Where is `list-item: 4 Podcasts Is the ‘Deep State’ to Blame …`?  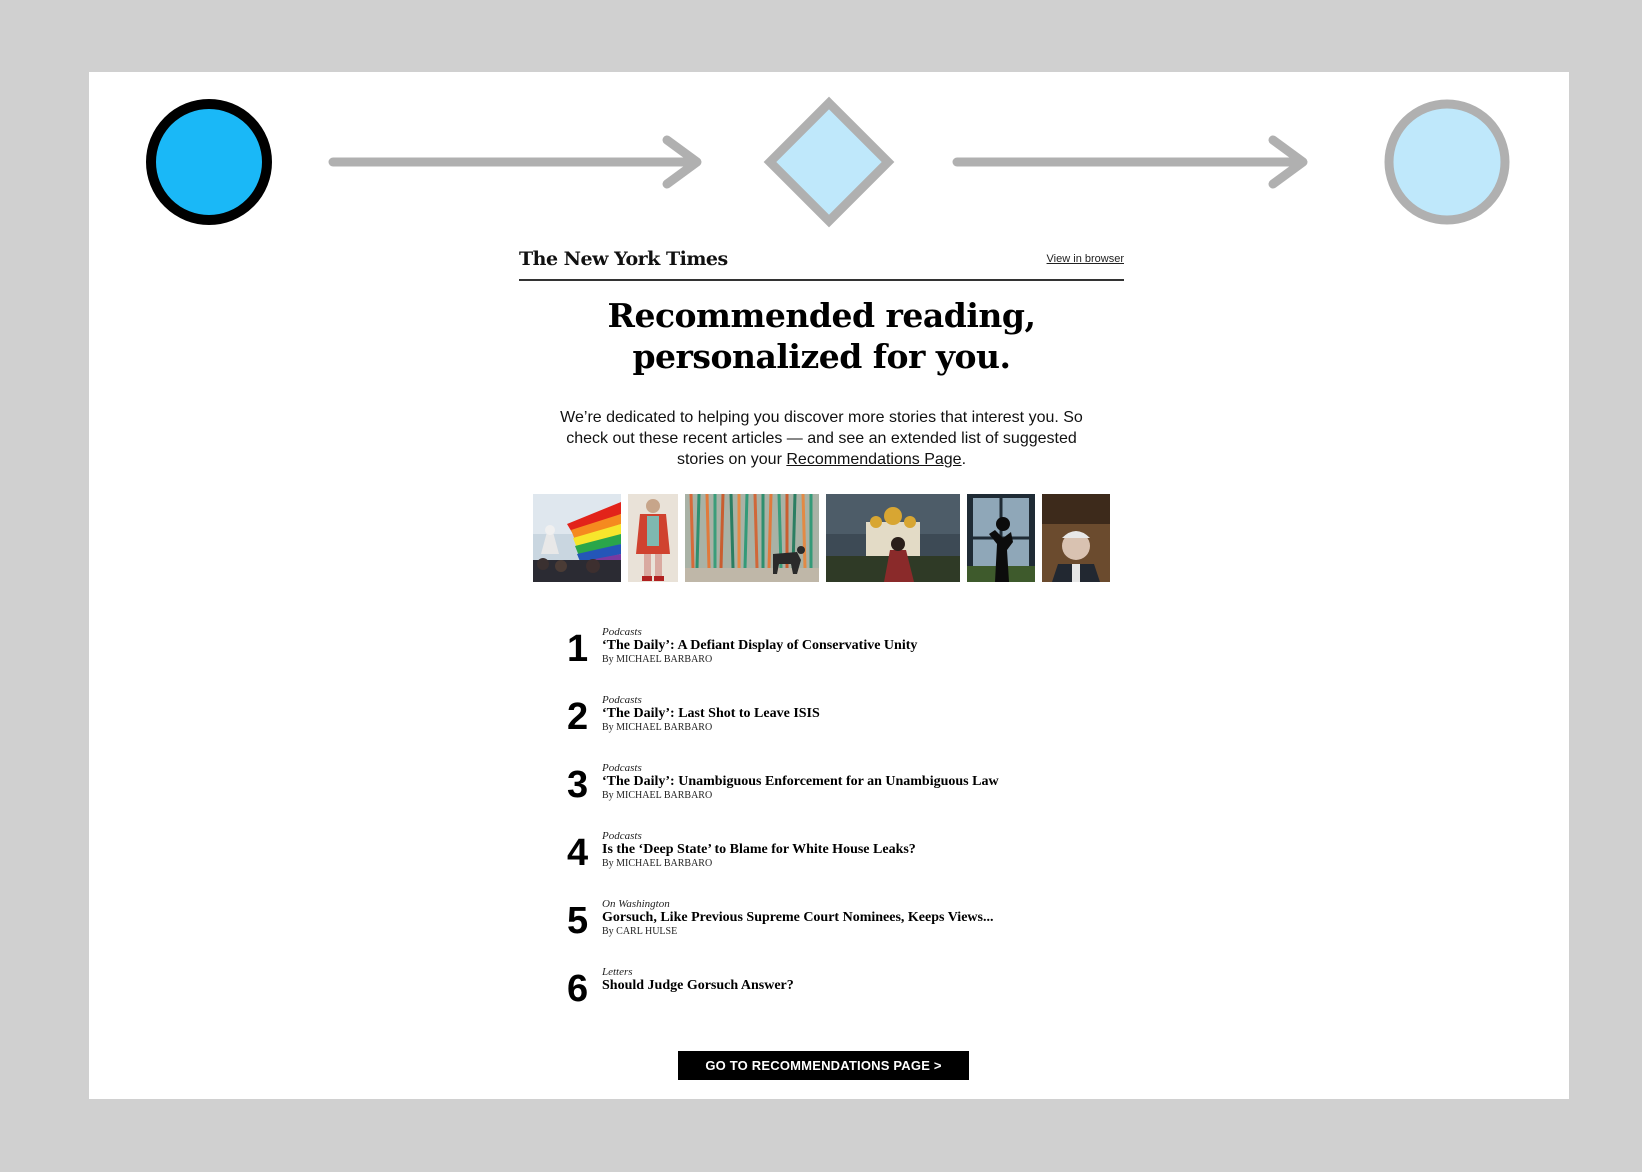 list-item: 4 Podcasts Is the ‘Deep State’ to Blame … is located at coordinates (845, 864).